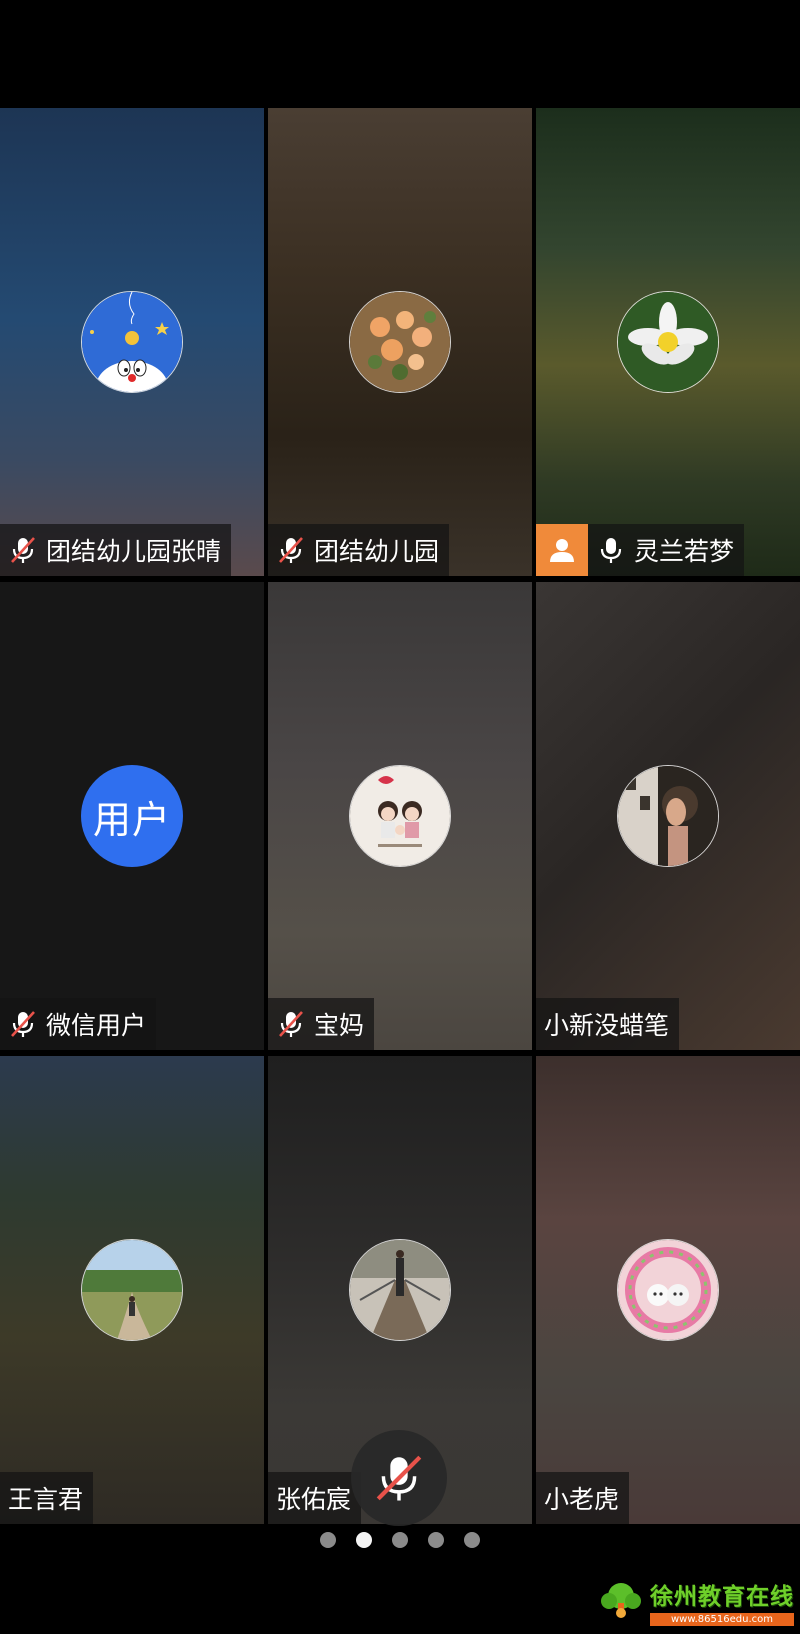 The height and width of the screenshot is (1634, 800). What do you see at coordinates (364, 1540) in the screenshot?
I see `page-dot-active` at bounding box center [364, 1540].